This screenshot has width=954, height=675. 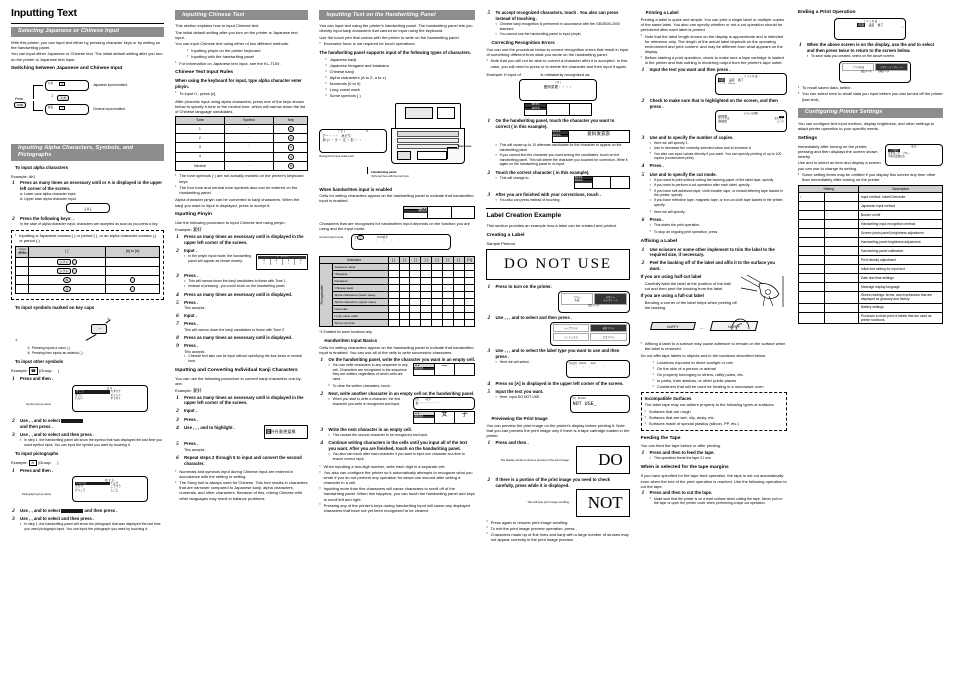 I want to click on list-item: On the skin of a person or animal, so click(x=720, y=368).